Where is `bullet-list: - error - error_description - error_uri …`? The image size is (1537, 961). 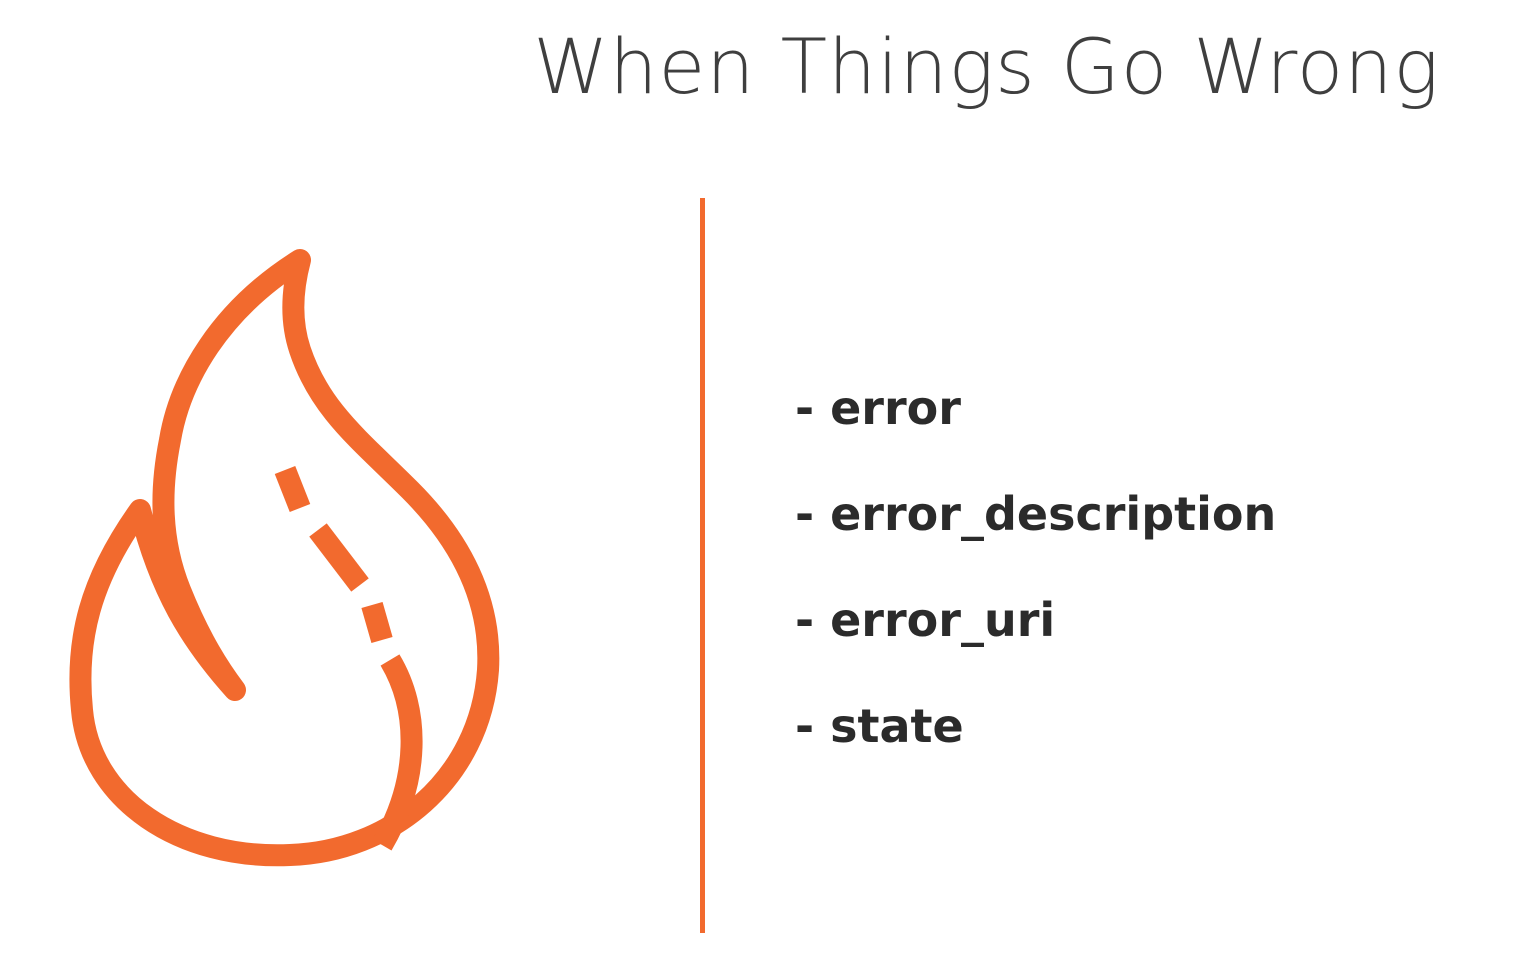 bullet-list: - error - error_description - error_uri … is located at coordinates (1035, 585).